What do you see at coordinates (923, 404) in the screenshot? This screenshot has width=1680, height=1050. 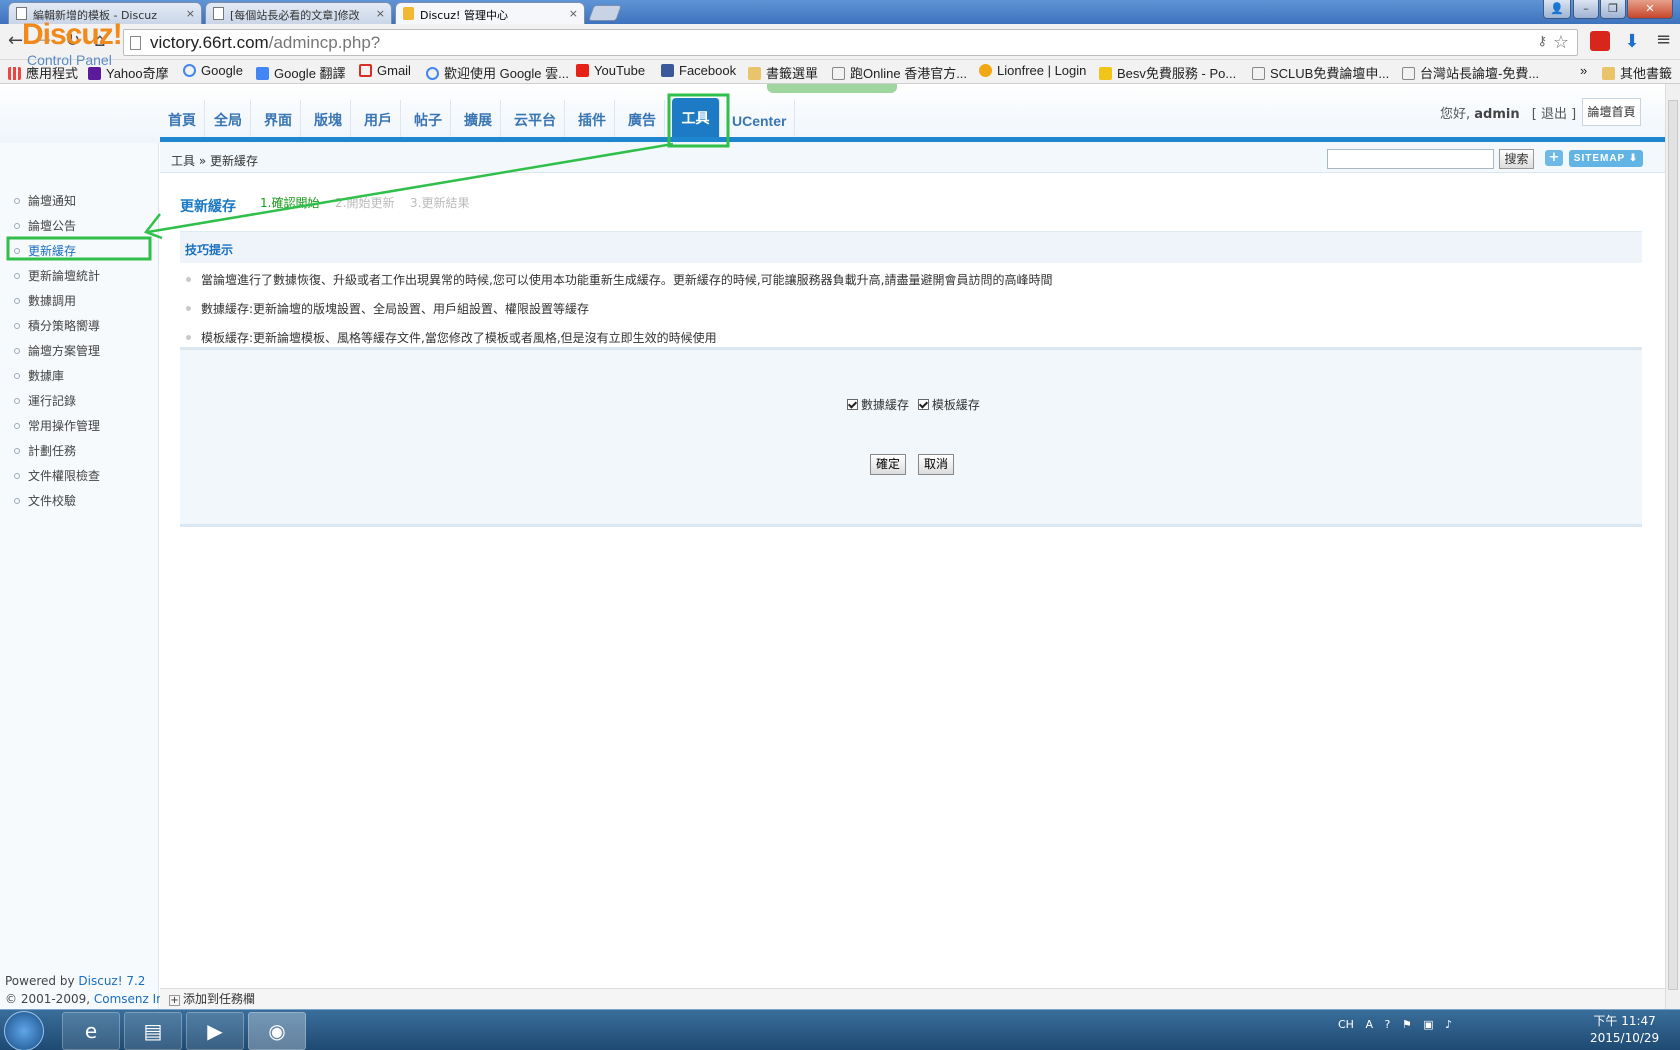 I see `template-cache-checkbox` at bounding box center [923, 404].